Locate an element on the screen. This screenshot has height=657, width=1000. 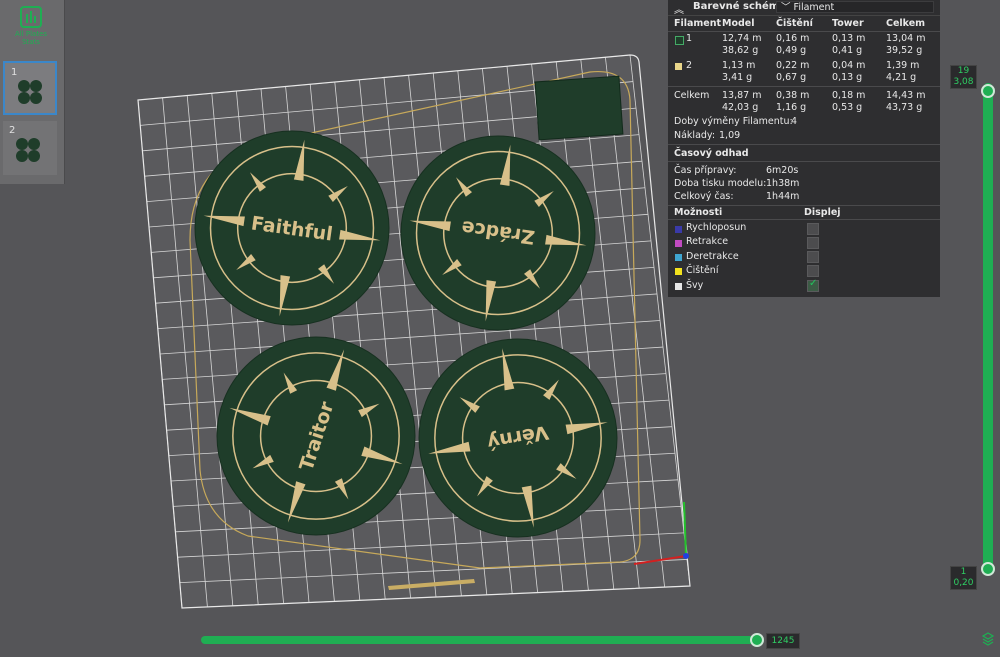
filament-changes-value: 4 is located at coordinates (794, 121).